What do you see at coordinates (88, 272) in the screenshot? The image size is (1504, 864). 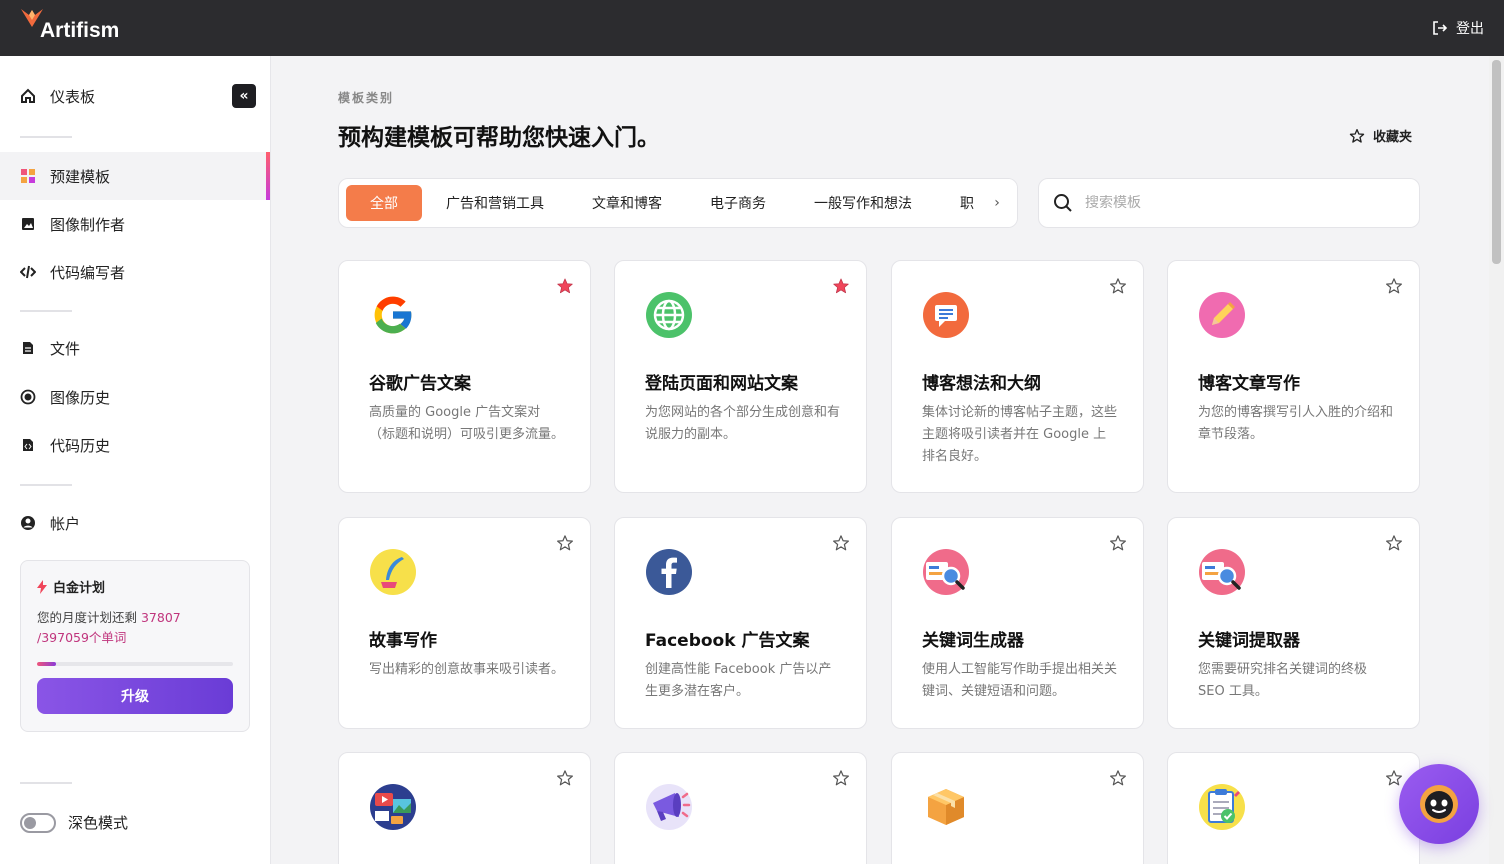 I see `sidebar-item-label: 代码编写者` at bounding box center [88, 272].